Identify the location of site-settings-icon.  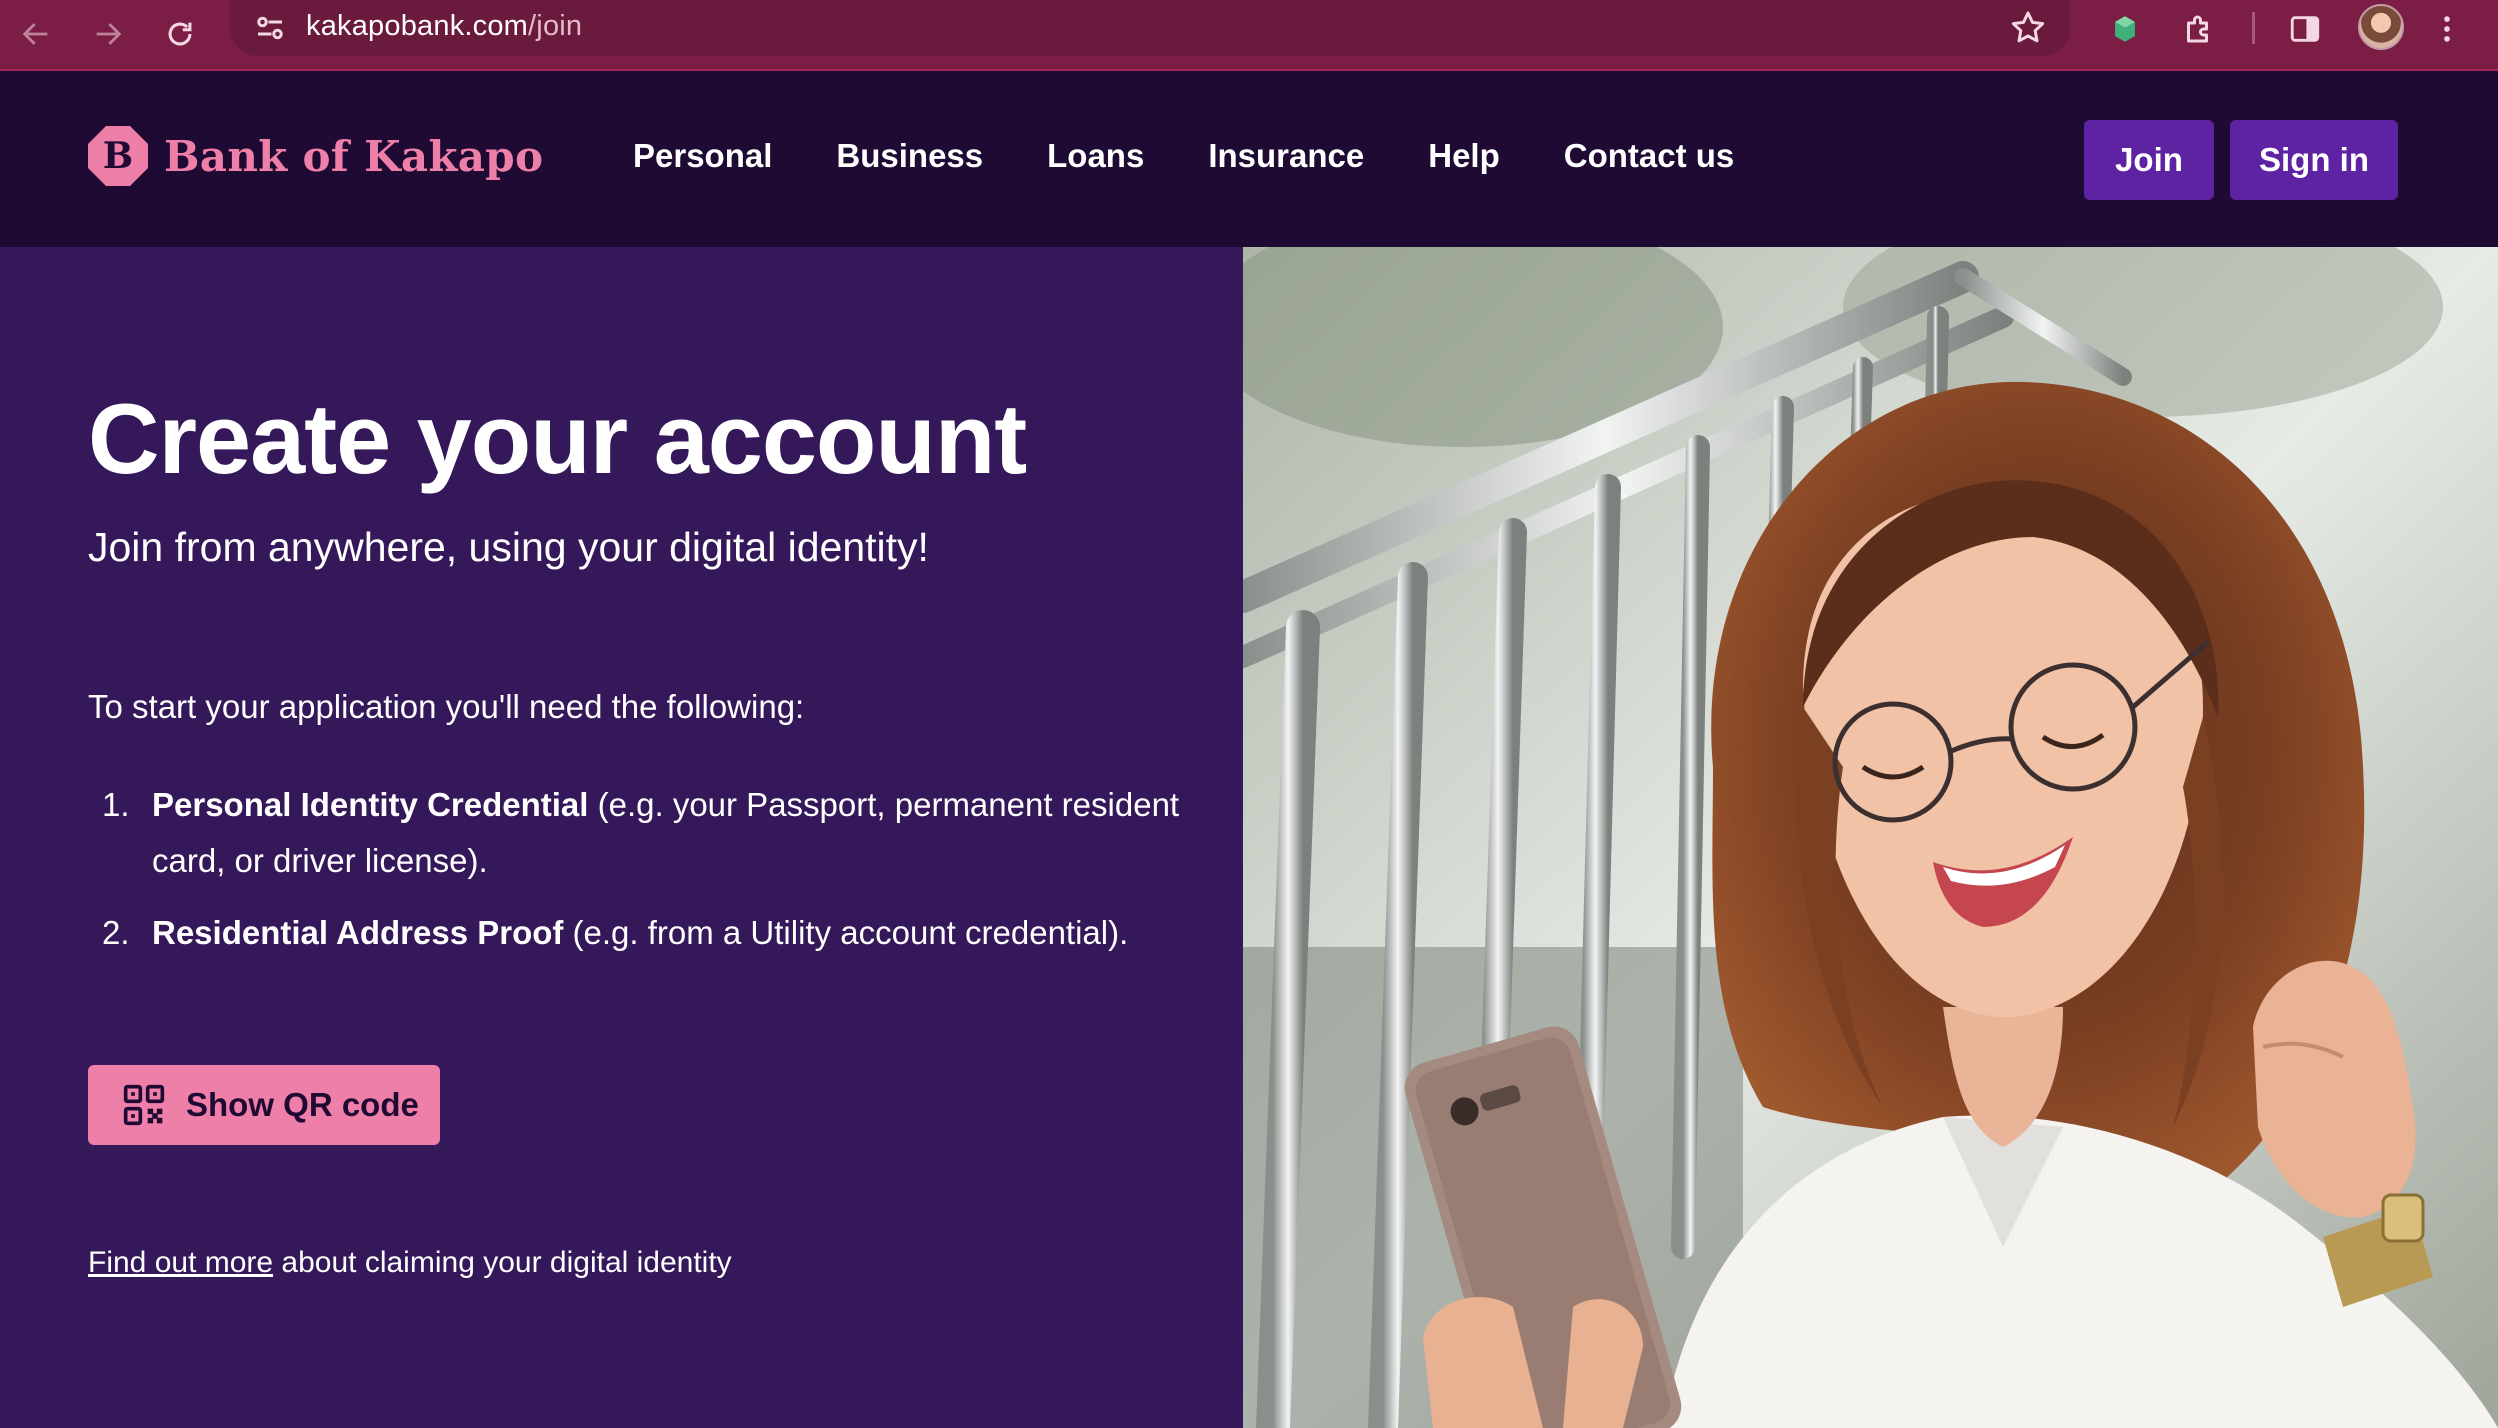
(270, 28).